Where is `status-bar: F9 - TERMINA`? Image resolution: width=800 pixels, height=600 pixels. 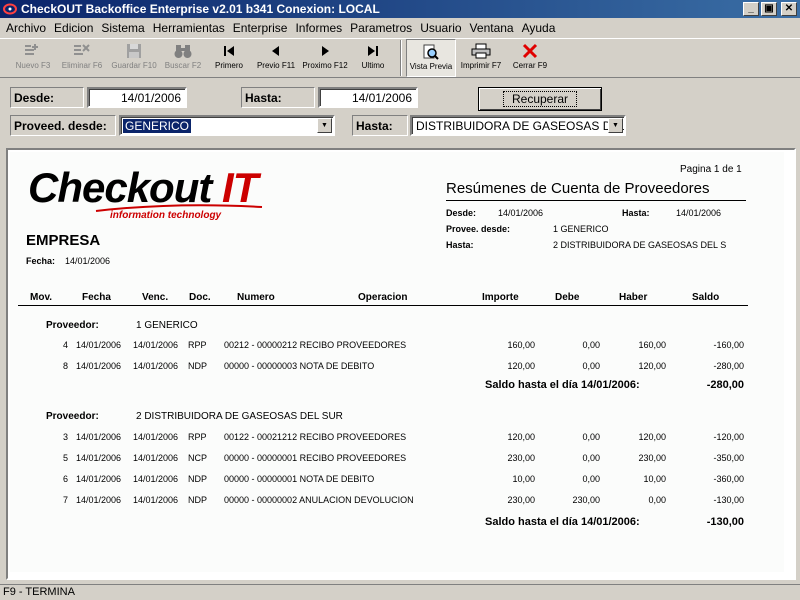 status-bar: F9 - TERMINA is located at coordinates (400, 592).